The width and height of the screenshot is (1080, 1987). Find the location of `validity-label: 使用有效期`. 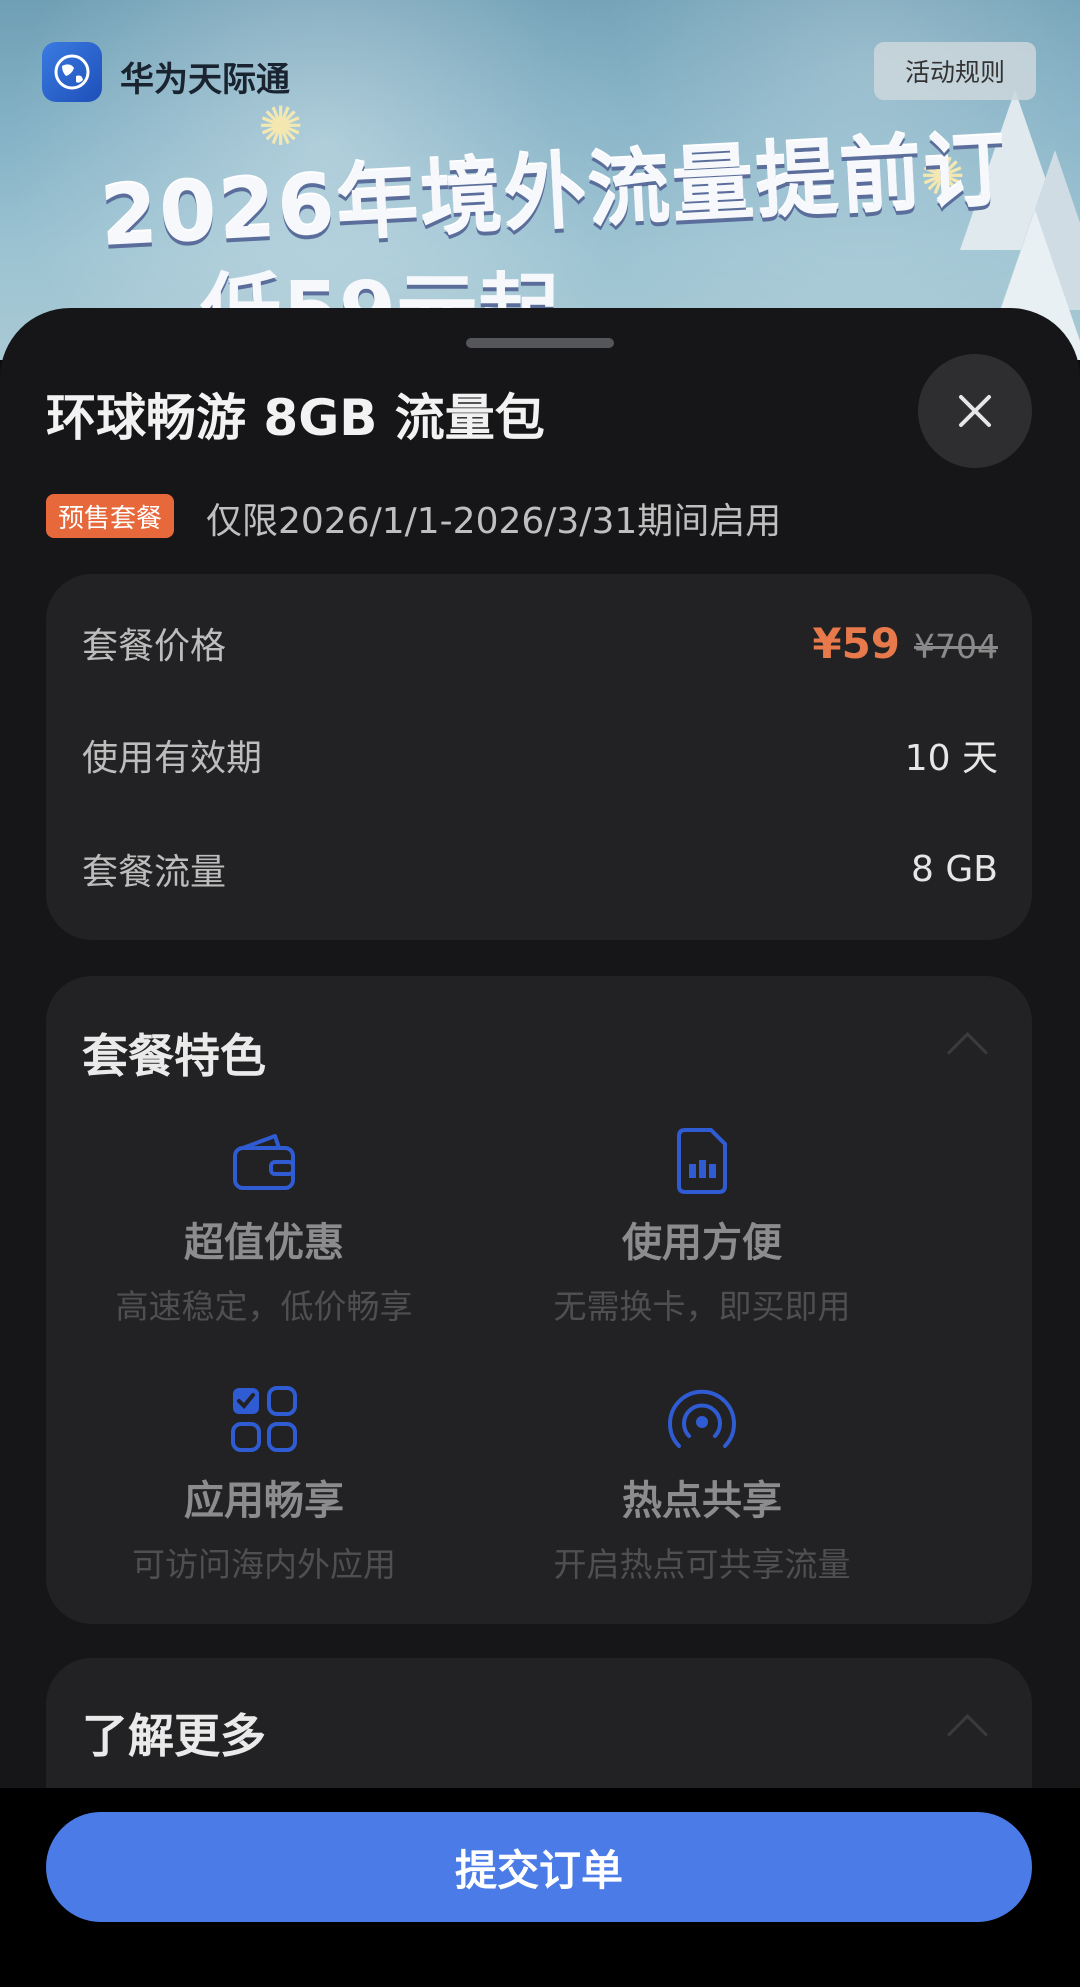

validity-label: 使用有效期 is located at coordinates (172, 758).